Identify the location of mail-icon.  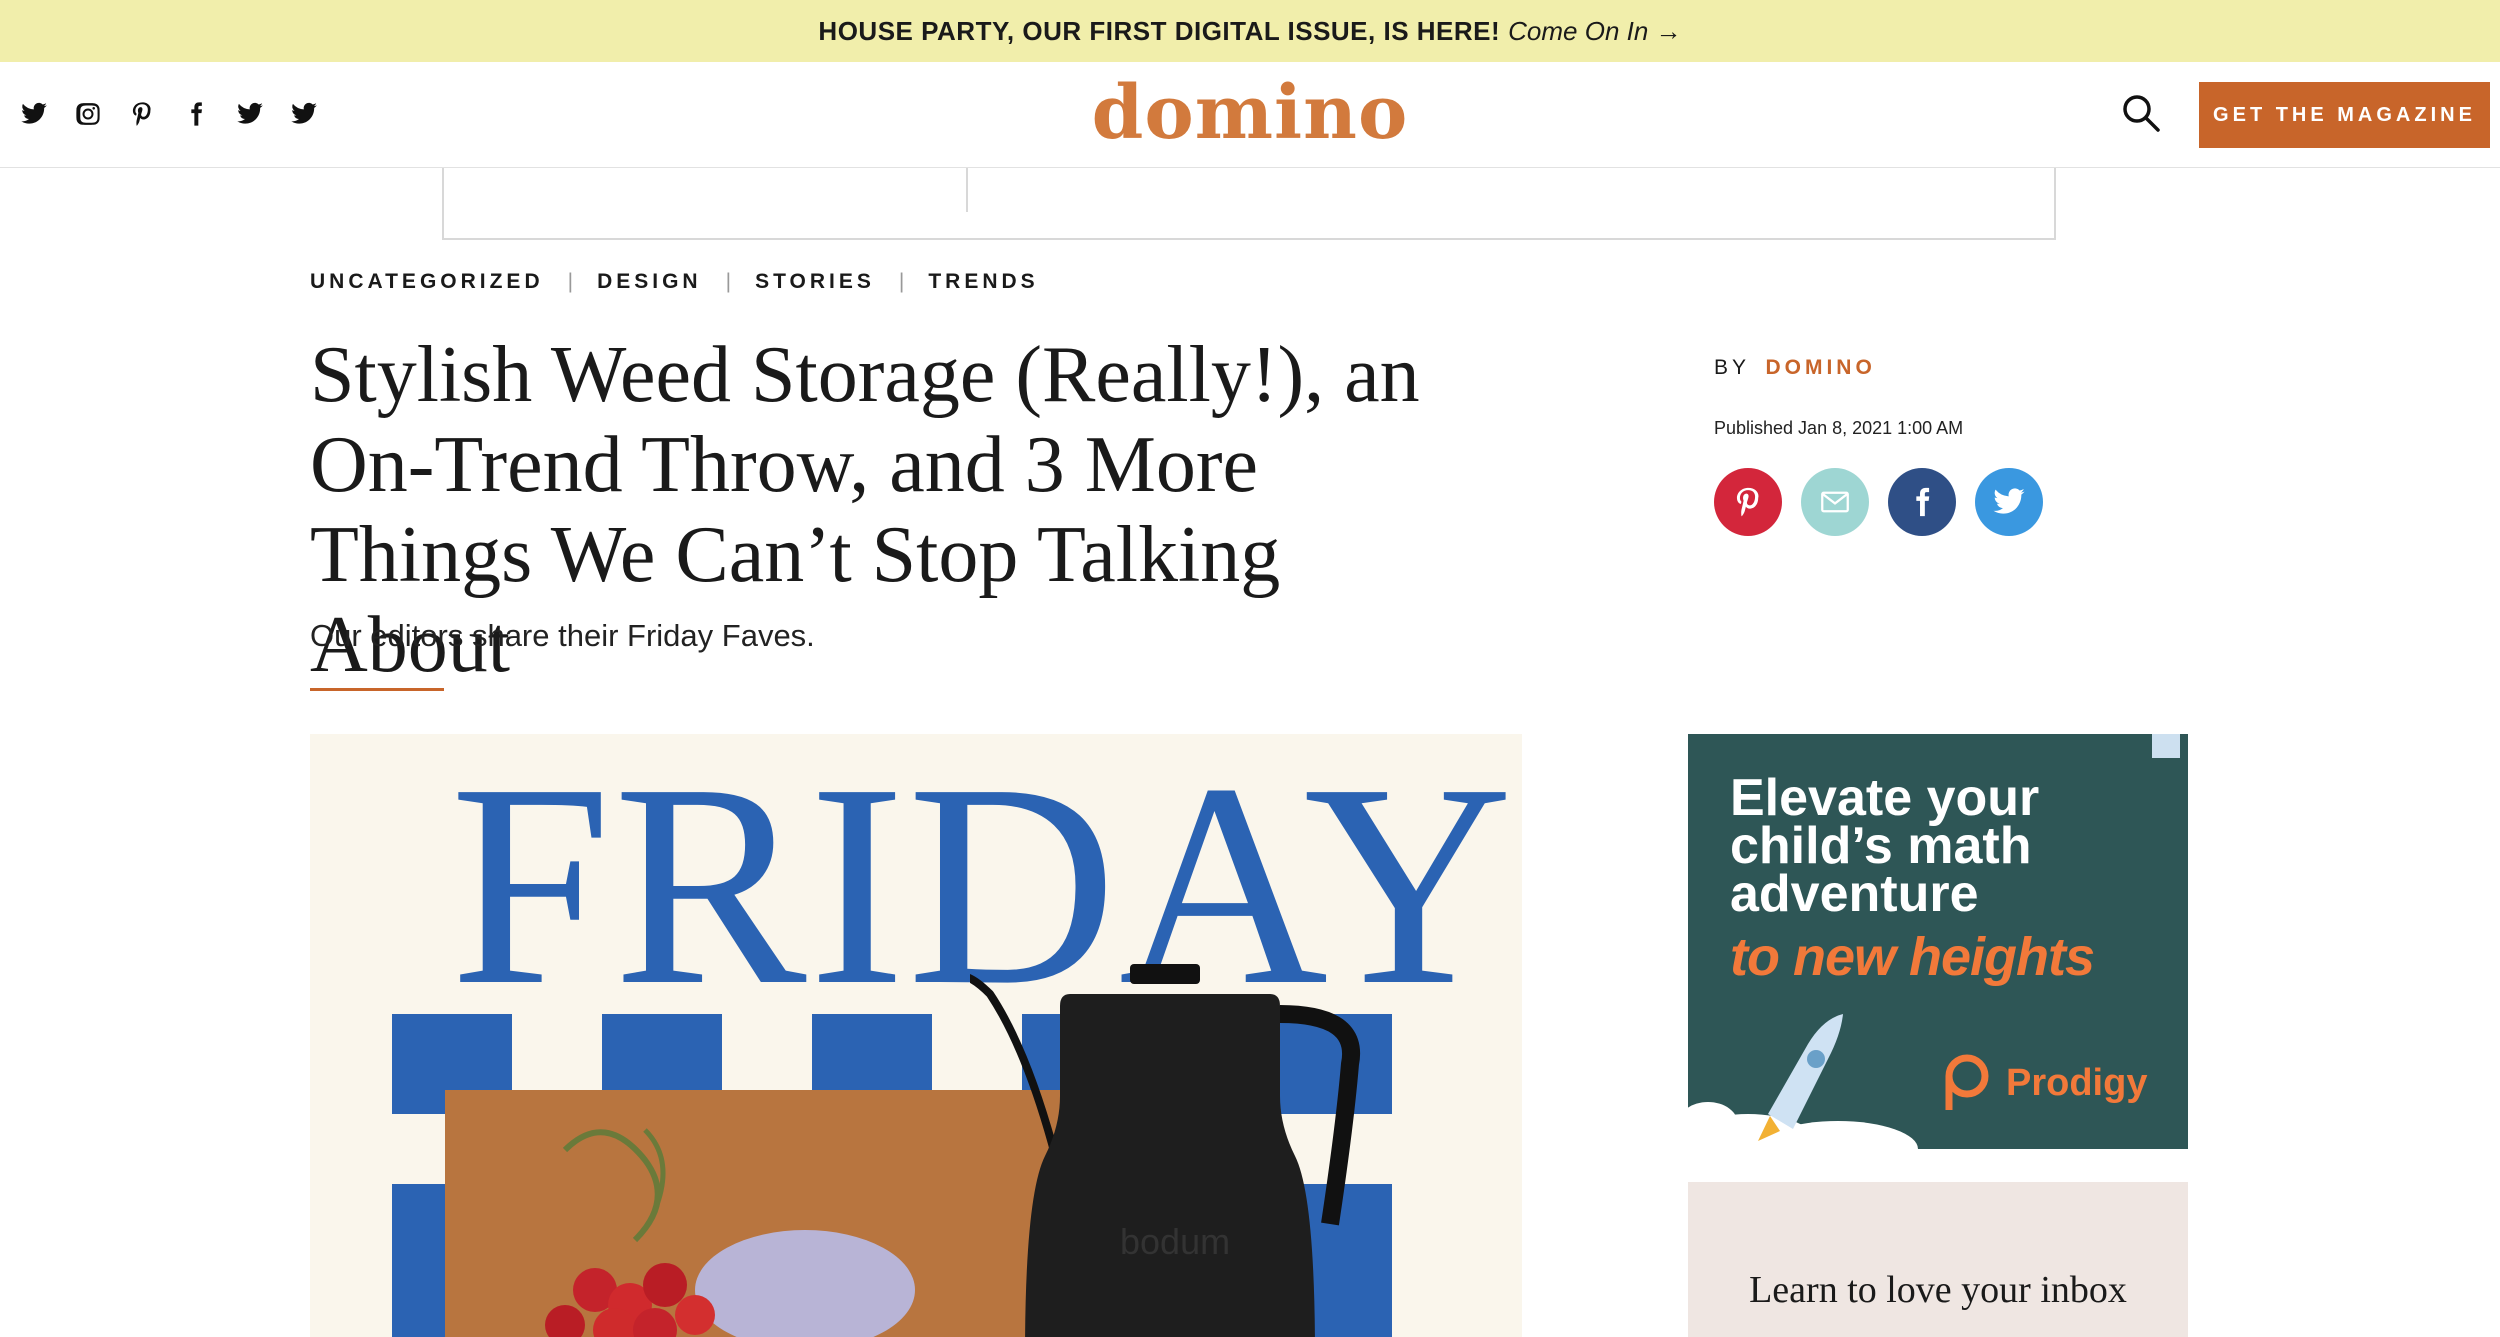
(1835, 502).